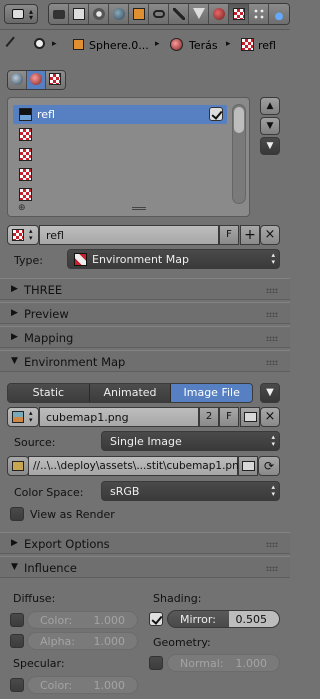  What do you see at coordinates (120, 114) in the screenshot?
I see `list-item: refl` at bounding box center [120, 114].